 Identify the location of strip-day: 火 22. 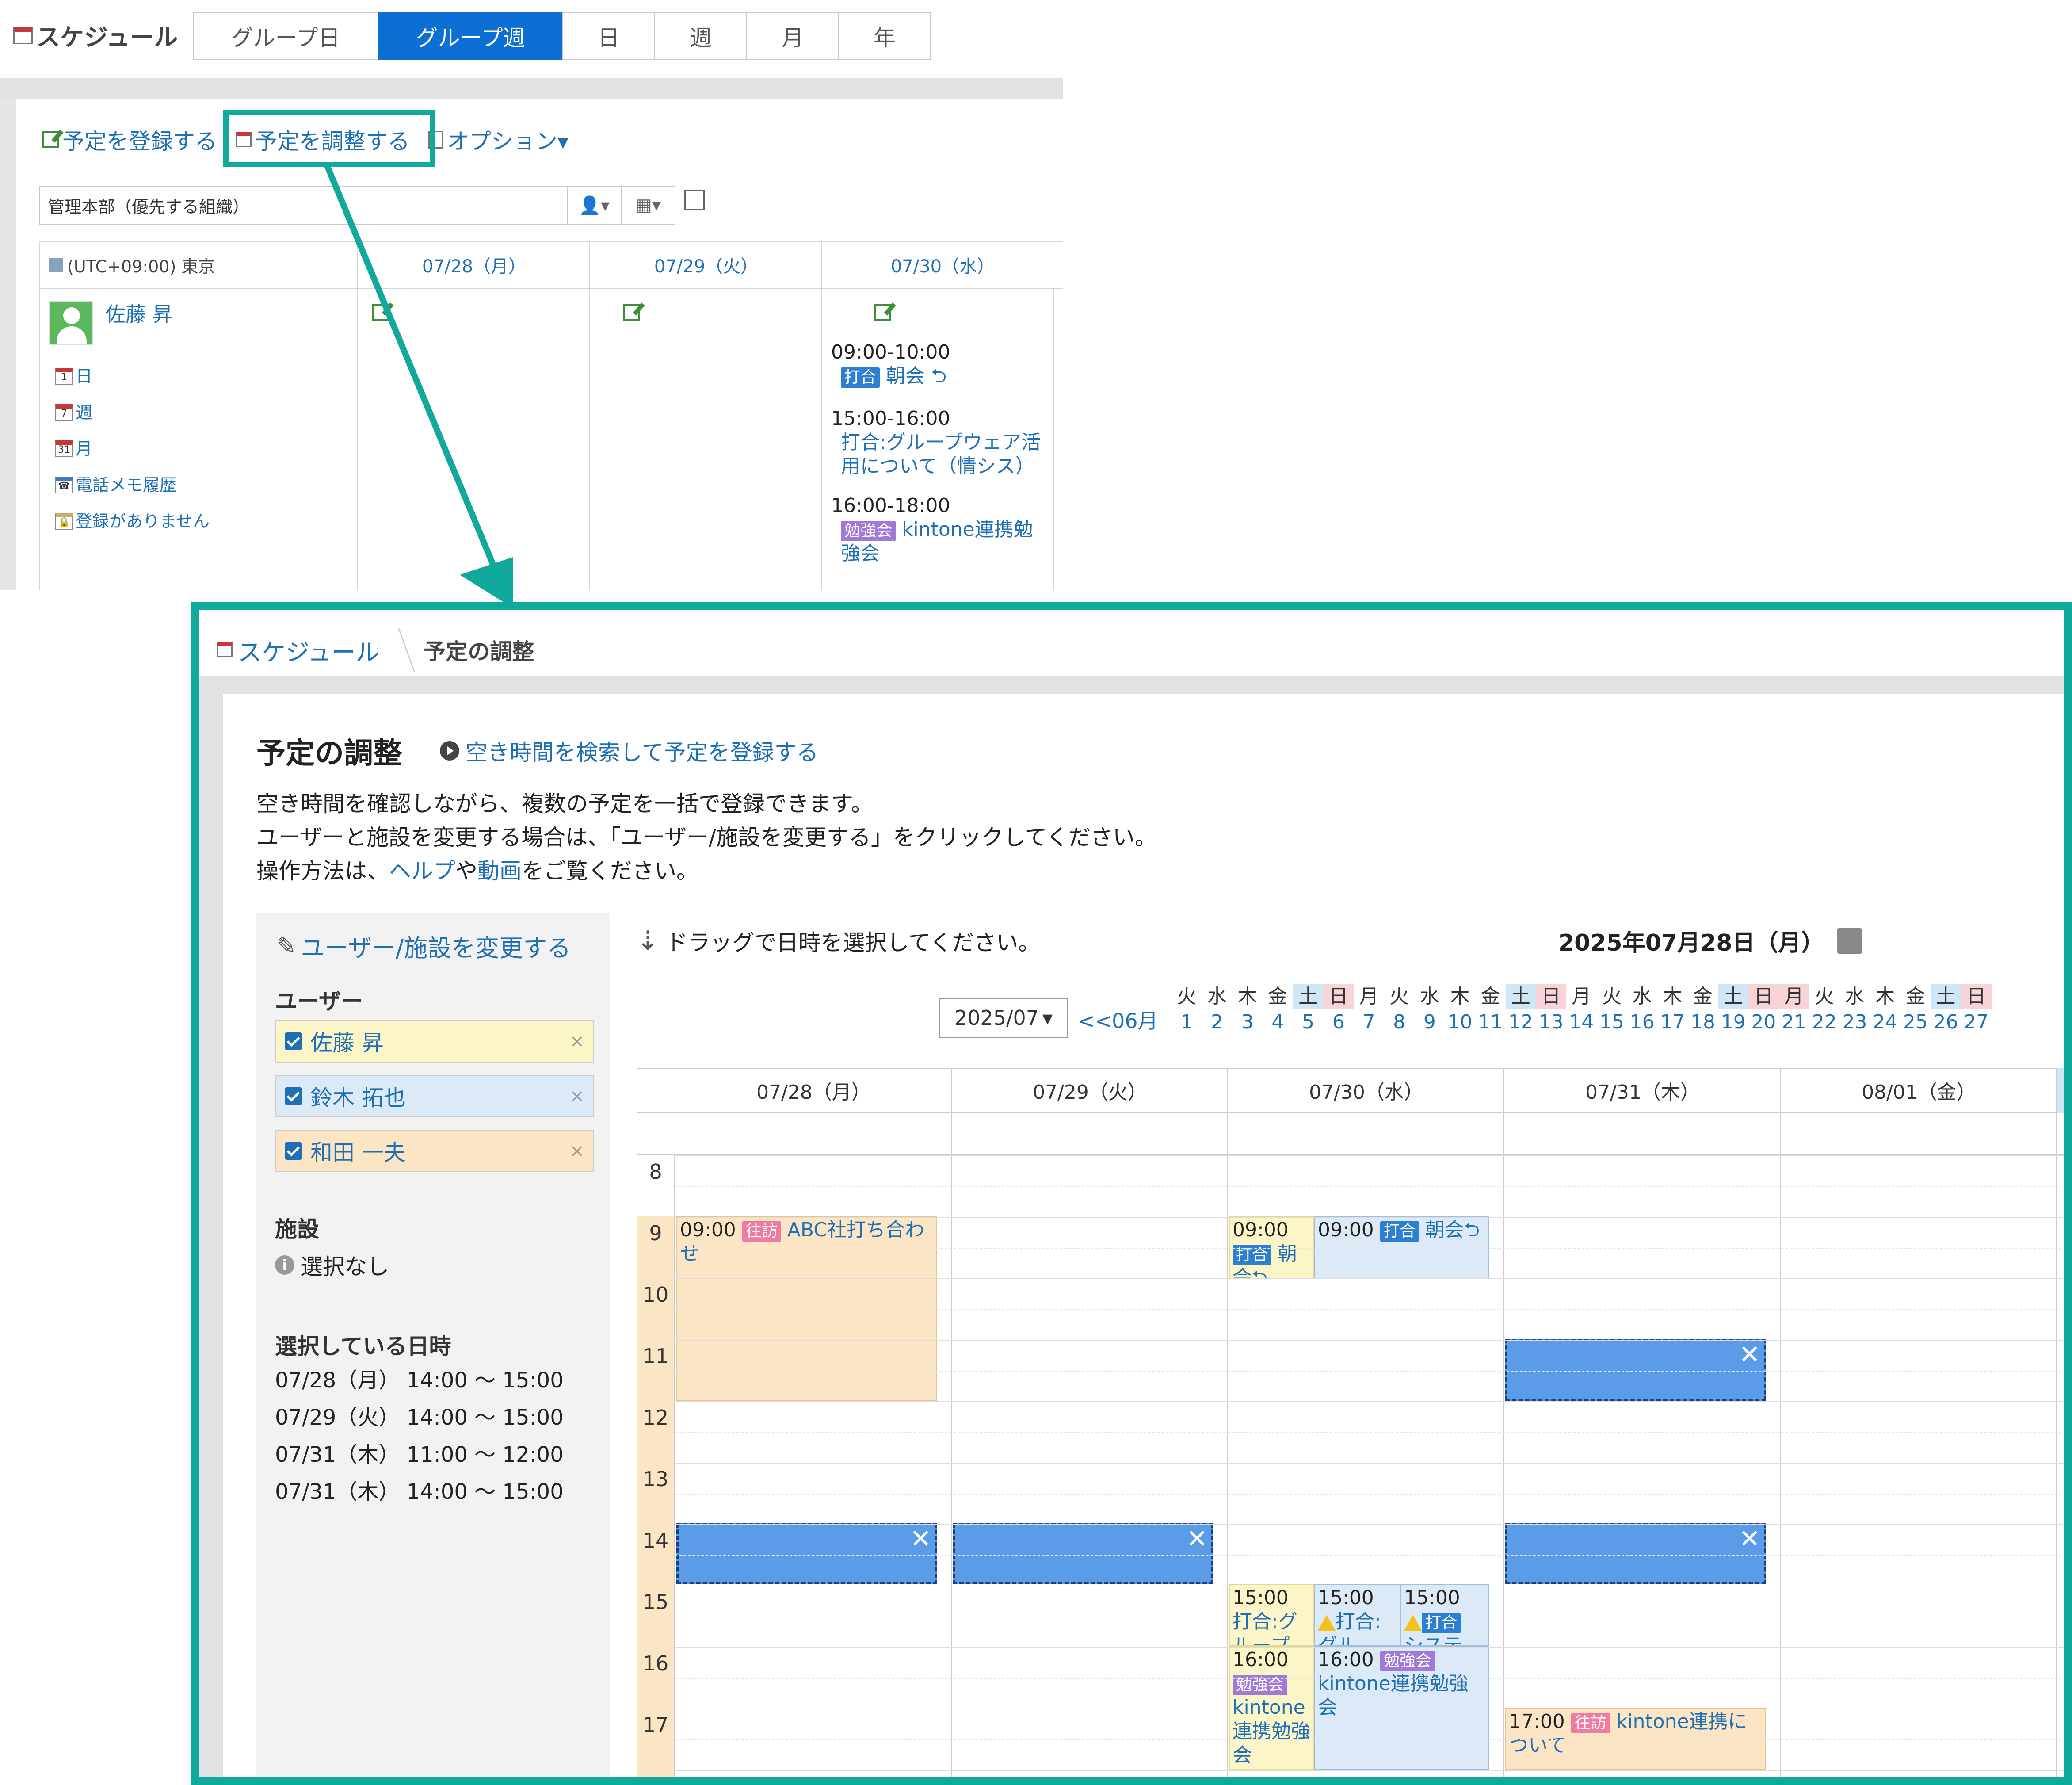
(1824, 1009).